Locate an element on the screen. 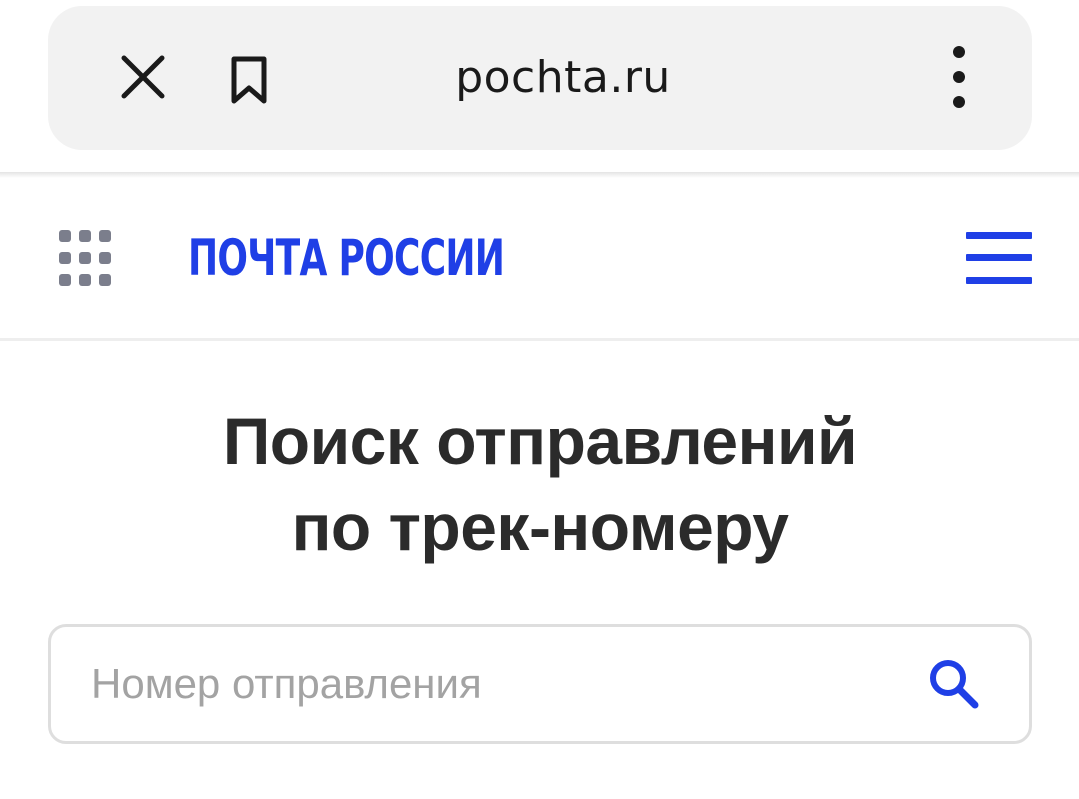 This screenshot has width=1079, height=799. hamburger-menu-icon is located at coordinates (999, 258).